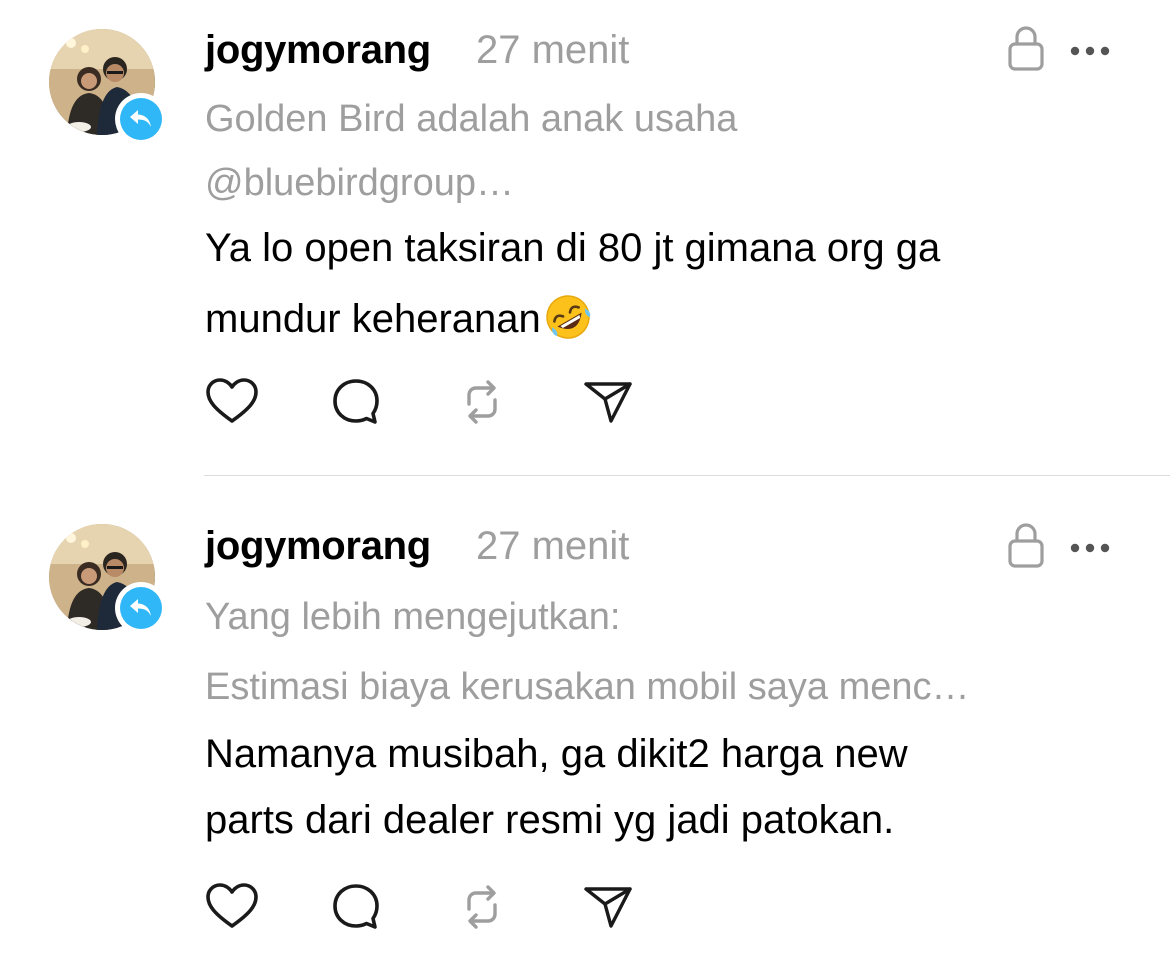 This screenshot has height=968, width=1170. I want to click on post-body-line: mundur keheranan, so click(399, 317).